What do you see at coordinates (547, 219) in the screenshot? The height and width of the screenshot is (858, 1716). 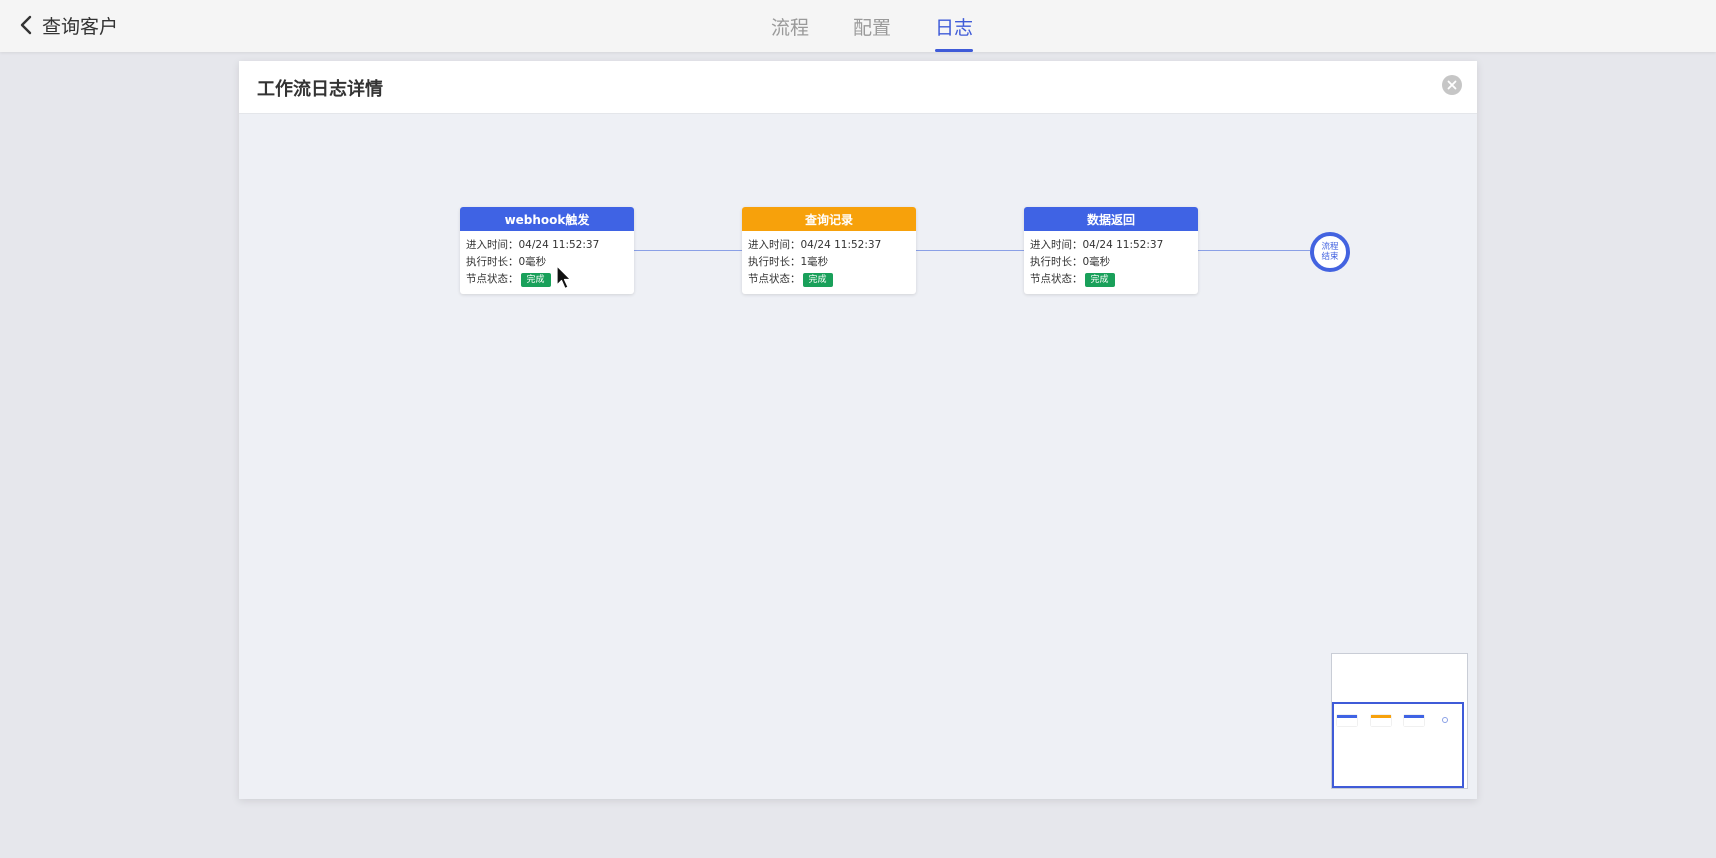 I see `node-header: webhook触发` at bounding box center [547, 219].